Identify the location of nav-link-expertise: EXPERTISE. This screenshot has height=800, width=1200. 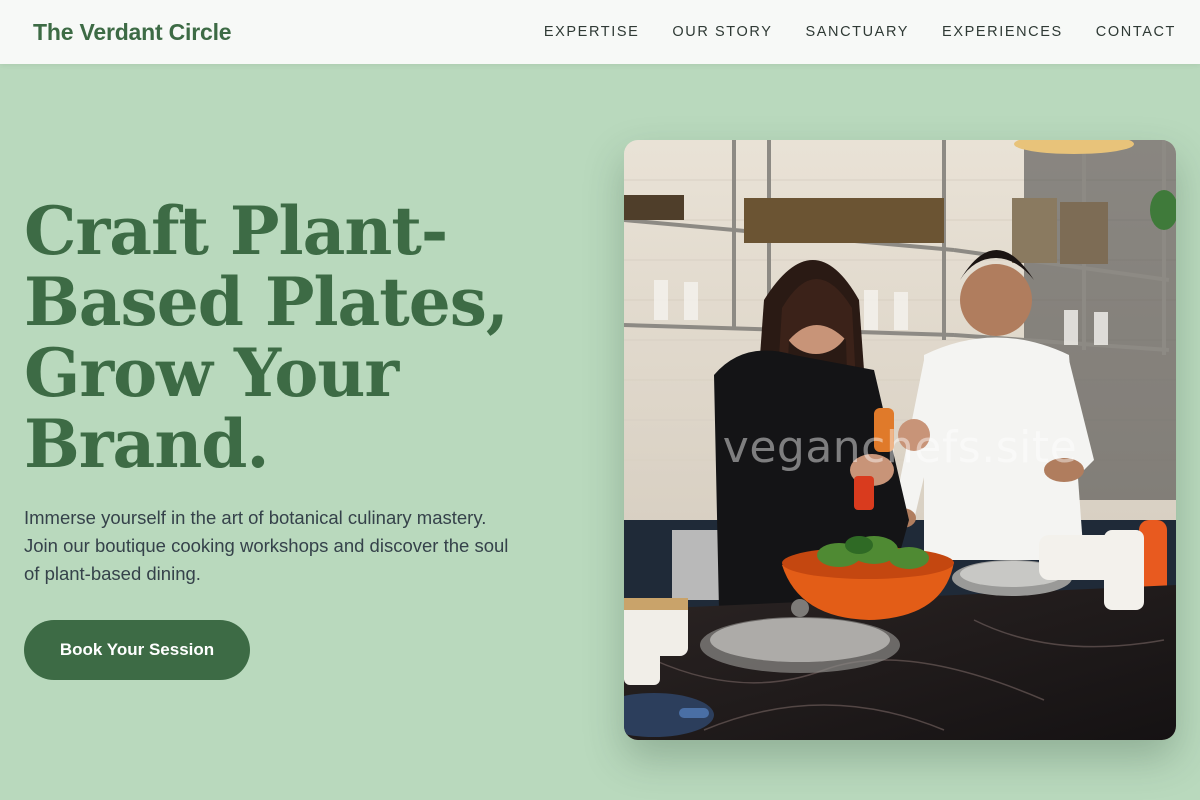
(592, 32).